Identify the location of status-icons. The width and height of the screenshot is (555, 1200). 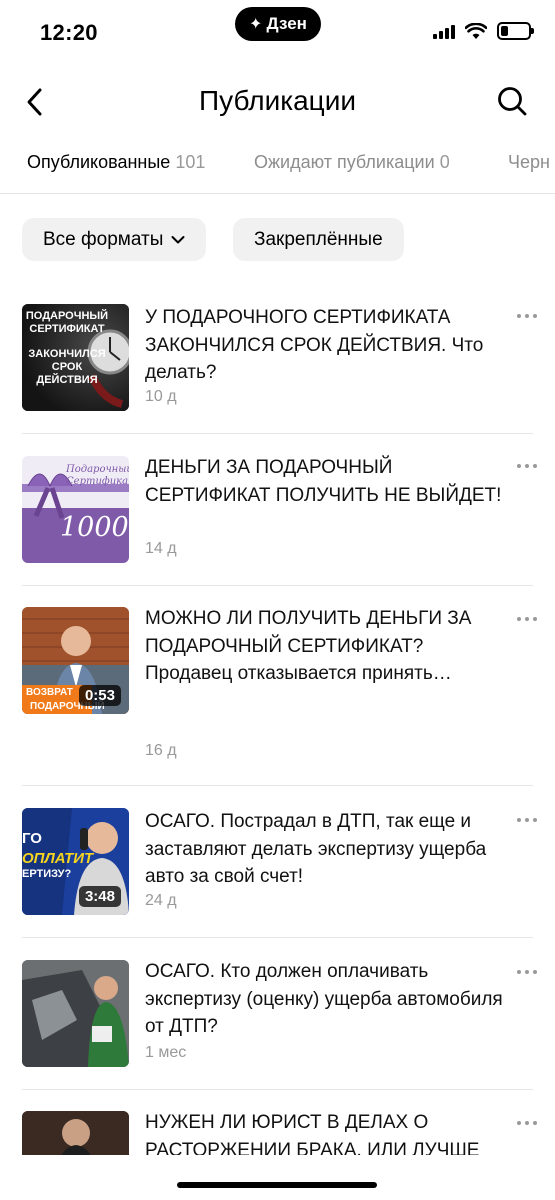
(483, 31).